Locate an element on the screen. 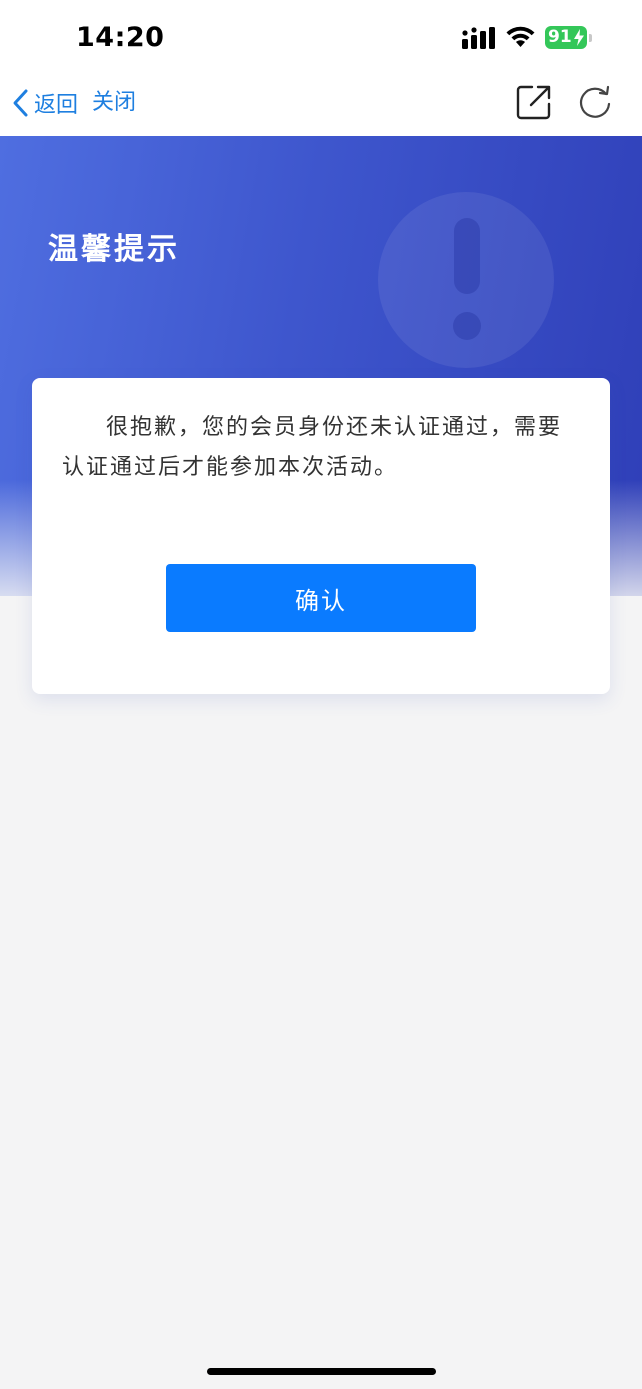 The height and width of the screenshot is (1389, 642). charging-bolt-icon is located at coordinates (579, 37).